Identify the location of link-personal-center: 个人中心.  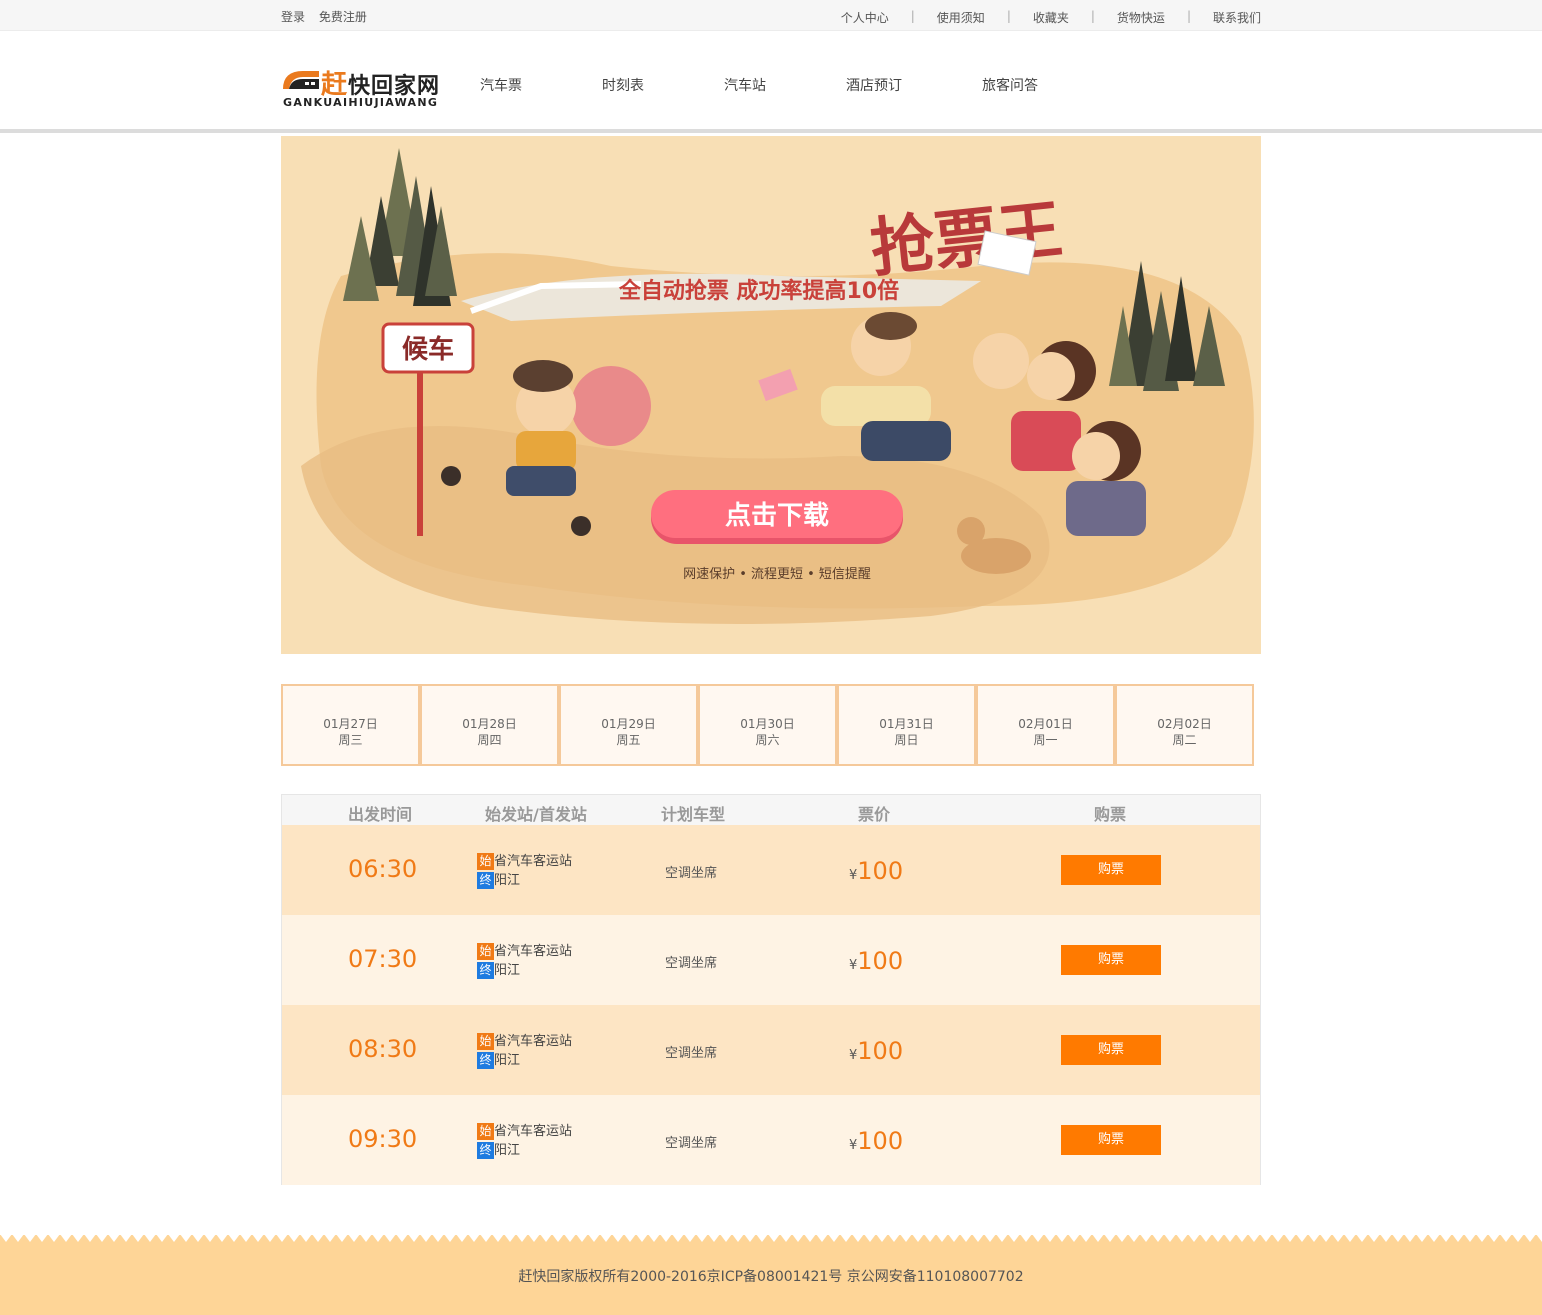
(865, 17).